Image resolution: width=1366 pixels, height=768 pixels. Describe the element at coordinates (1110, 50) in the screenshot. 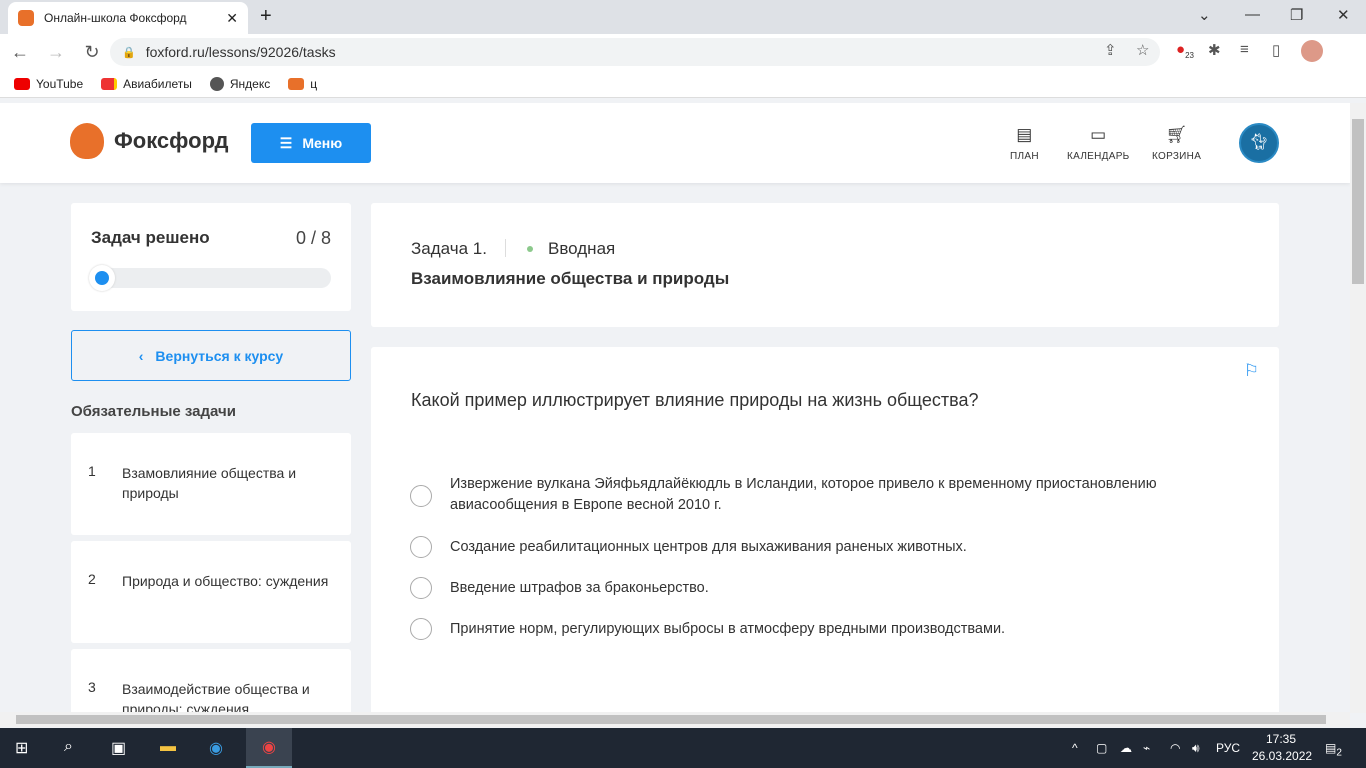

I see `share-icon: ⇪` at that location.